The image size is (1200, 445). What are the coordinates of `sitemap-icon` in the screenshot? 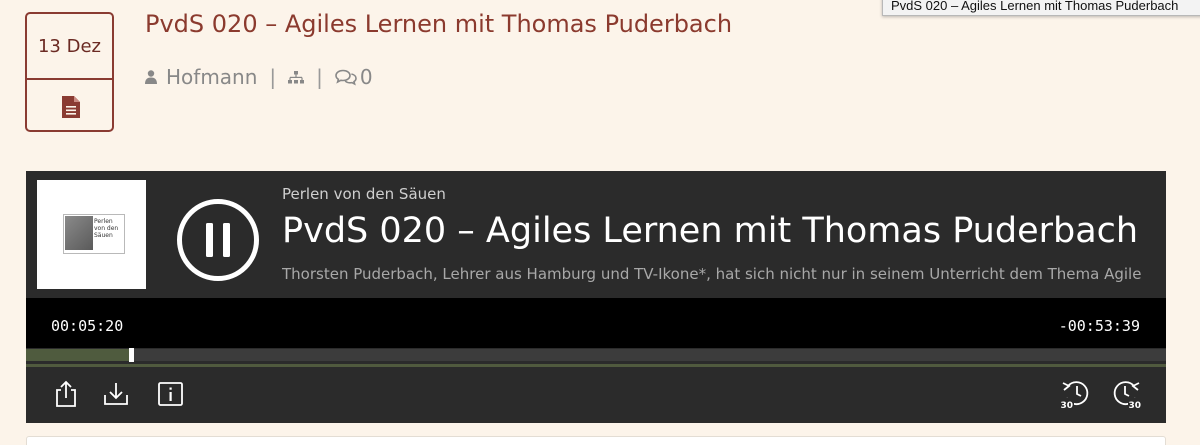 It's located at (296, 77).